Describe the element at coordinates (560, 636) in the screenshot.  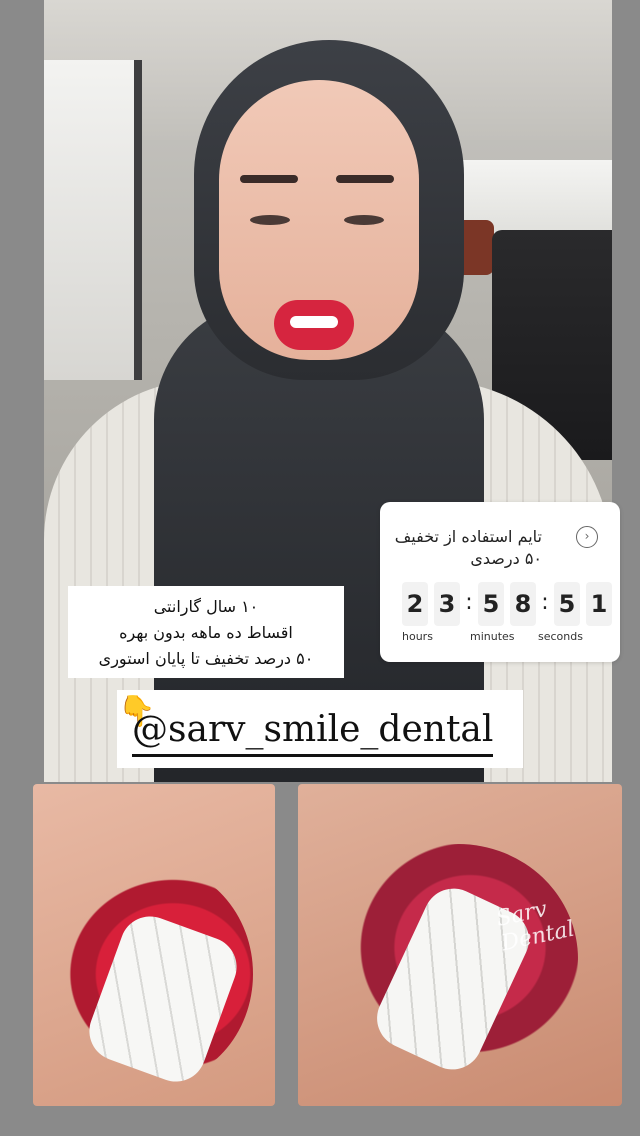
I see `unit-seconds: seconds` at that location.